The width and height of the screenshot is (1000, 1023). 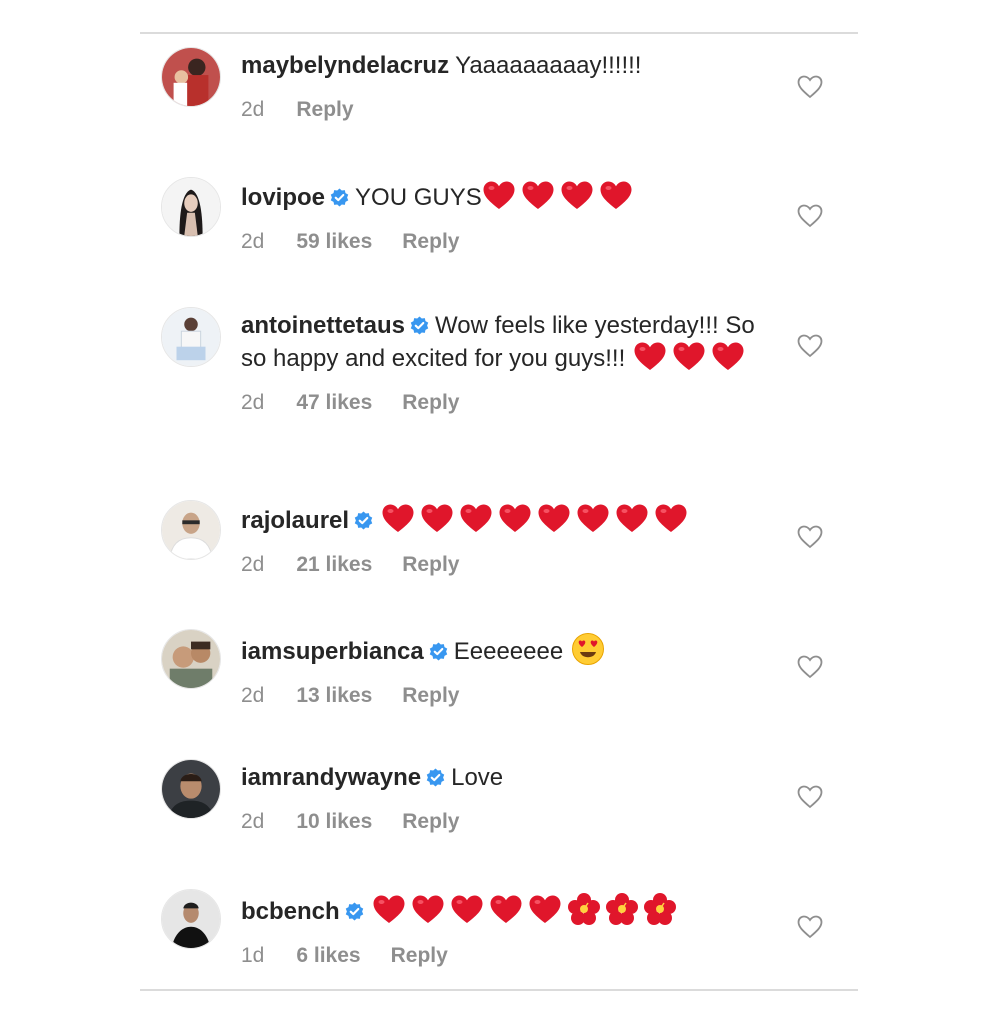 What do you see at coordinates (334, 402) in the screenshot?
I see `likes-count: 47 likes` at bounding box center [334, 402].